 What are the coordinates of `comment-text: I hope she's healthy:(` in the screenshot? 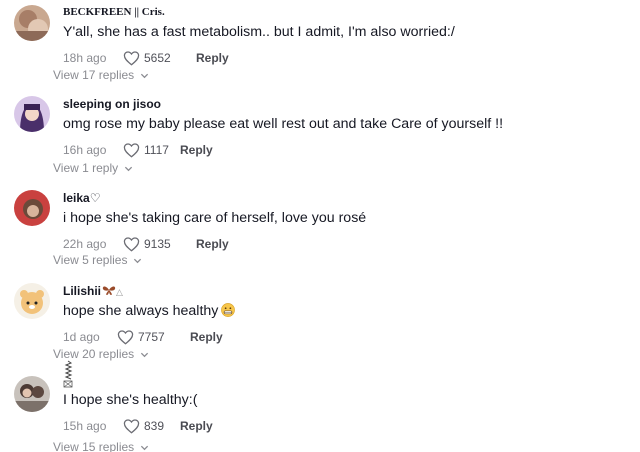 It's located at (130, 400).